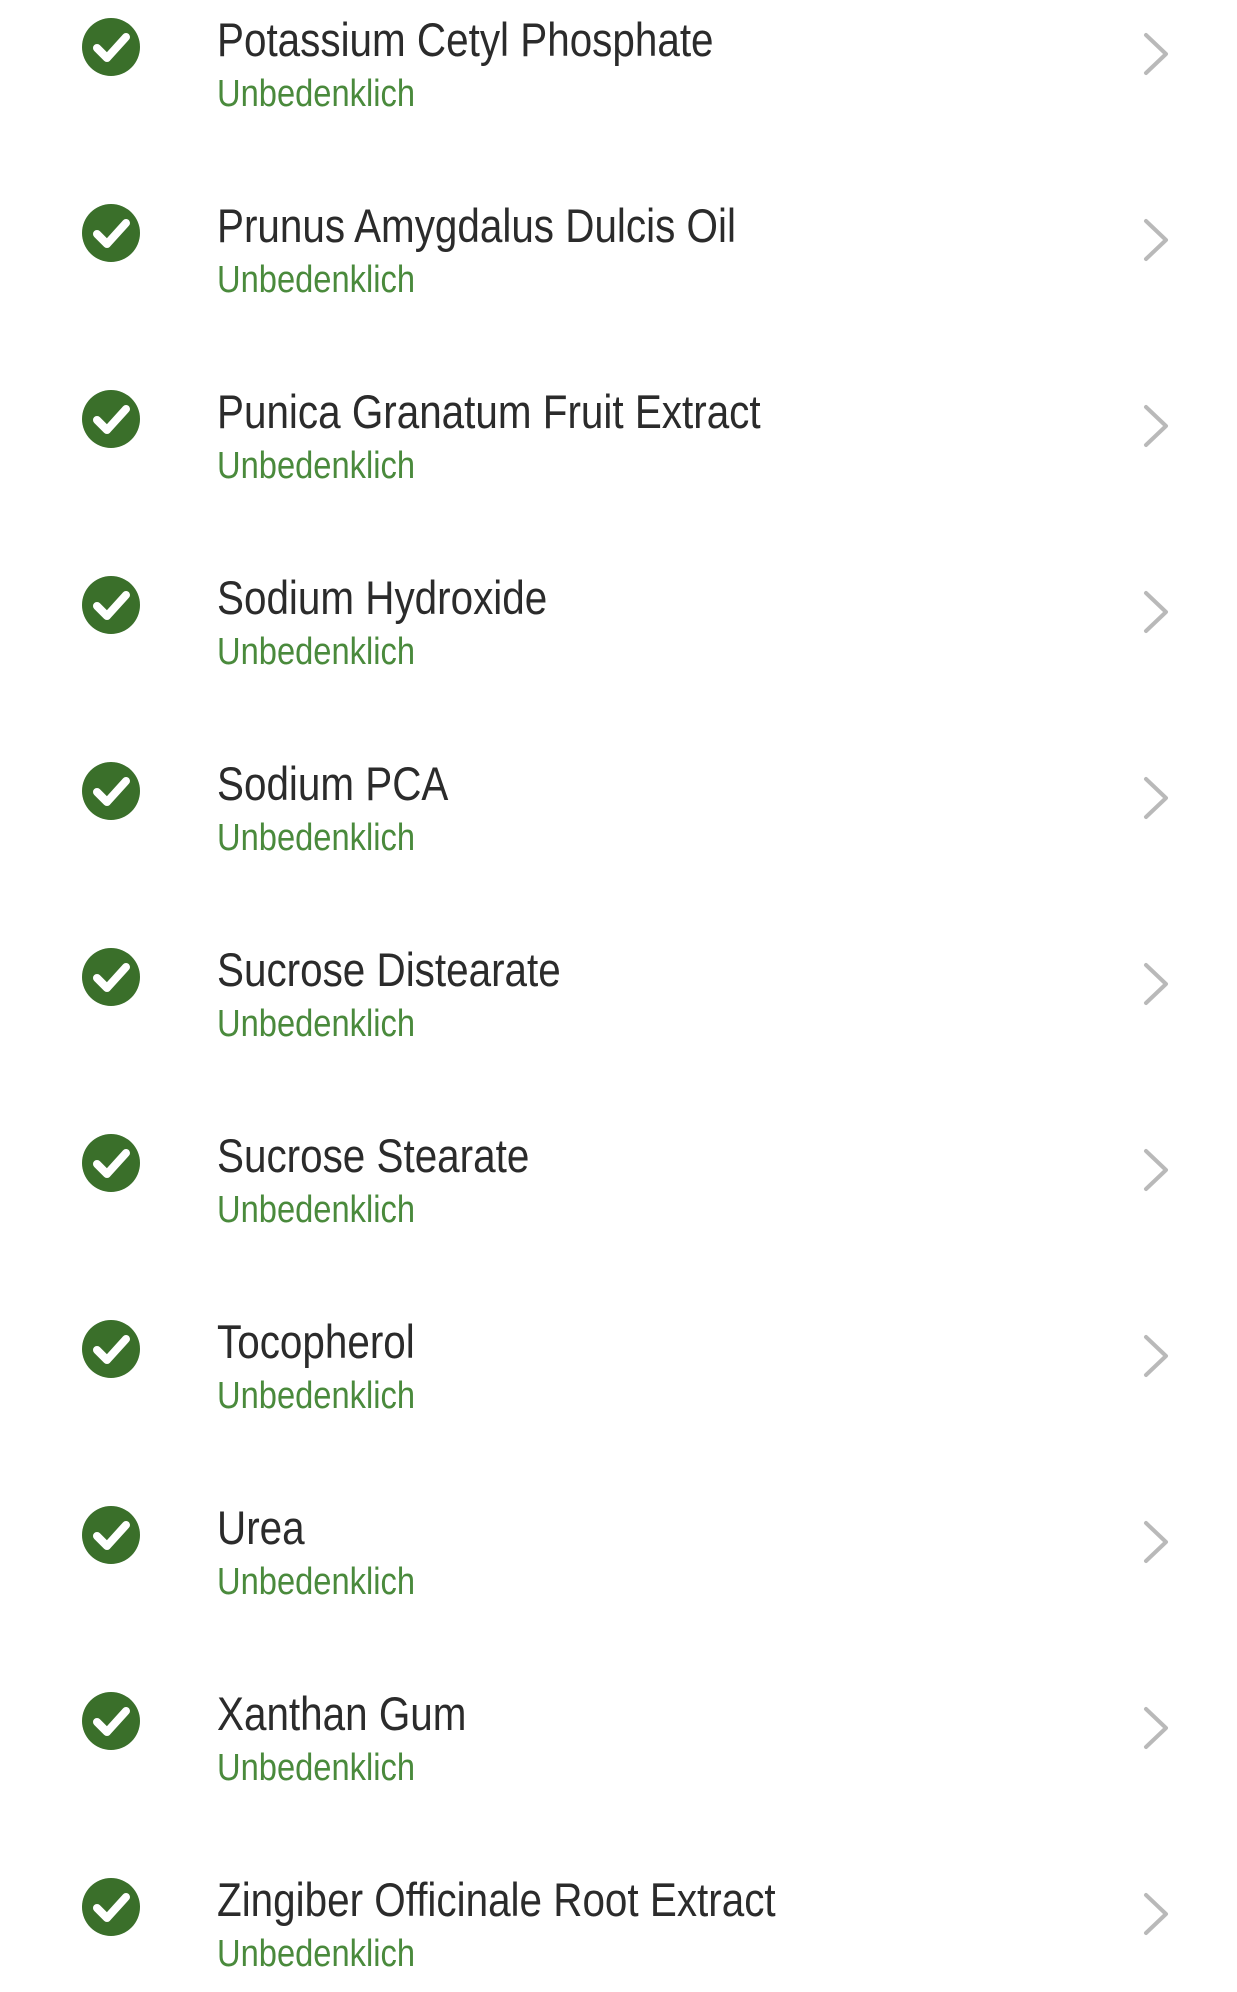  Describe the element at coordinates (618, 546) in the screenshot. I see `ingredient-row: Sodium Hydroxide Unbedenklich` at that location.